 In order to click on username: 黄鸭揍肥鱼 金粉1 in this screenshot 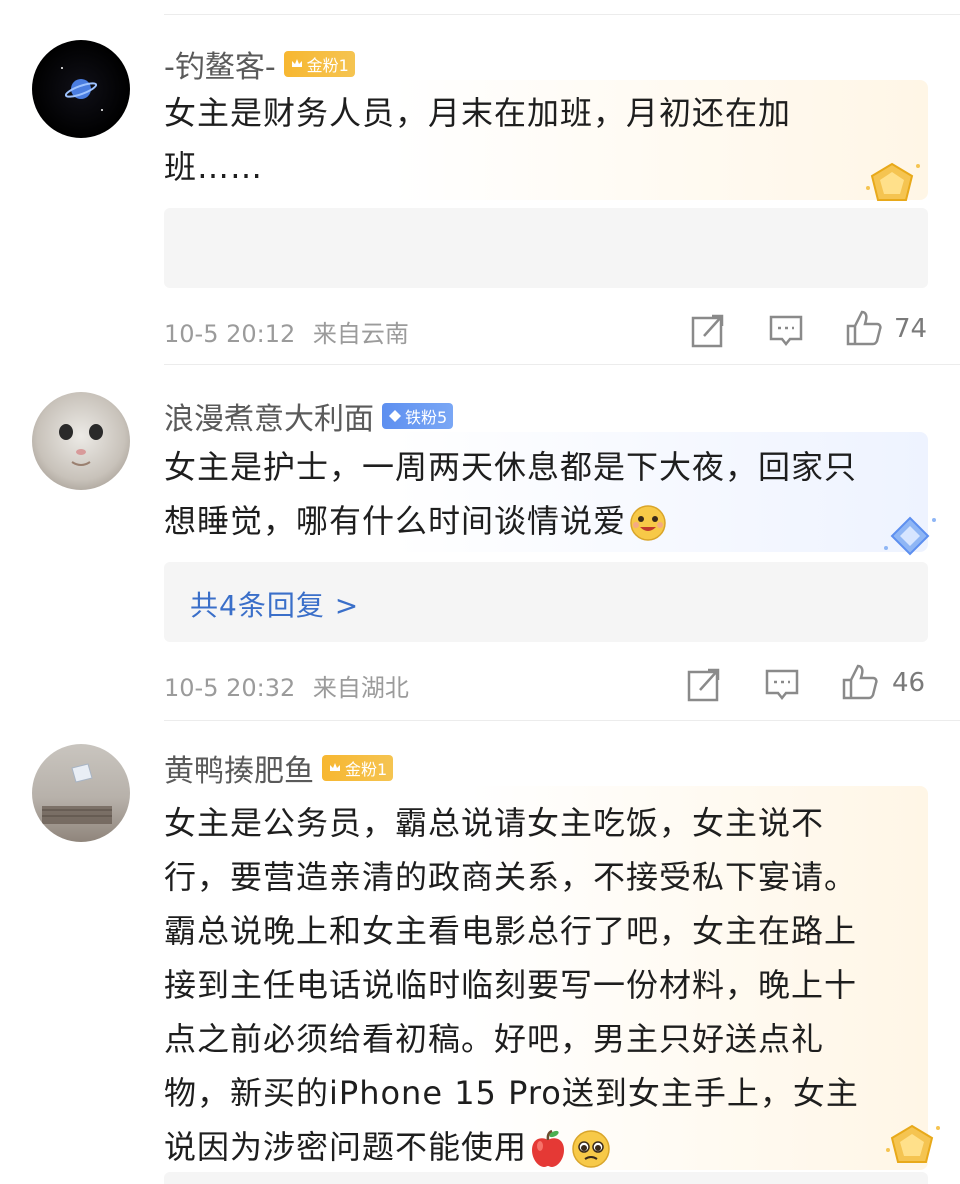, I will do `click(279, 768)`.